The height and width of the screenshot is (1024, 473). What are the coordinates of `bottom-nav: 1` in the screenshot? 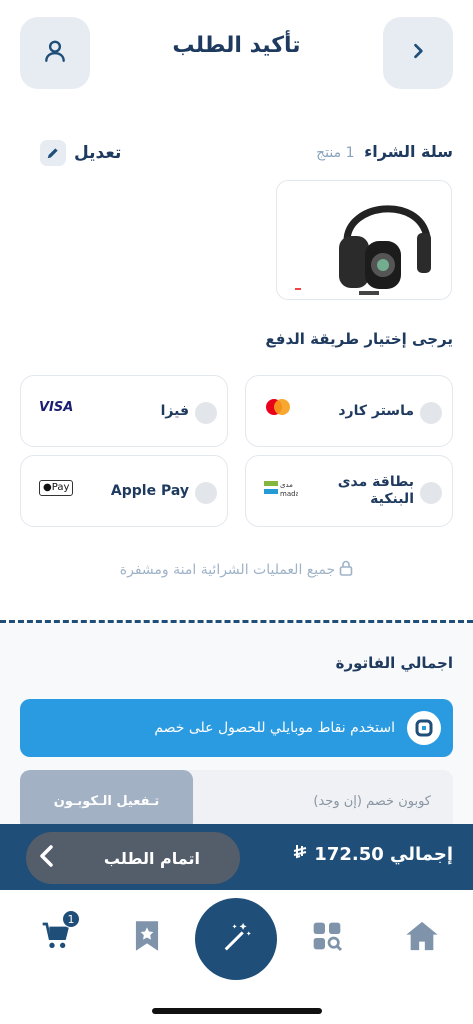 It's located at (236, 957).